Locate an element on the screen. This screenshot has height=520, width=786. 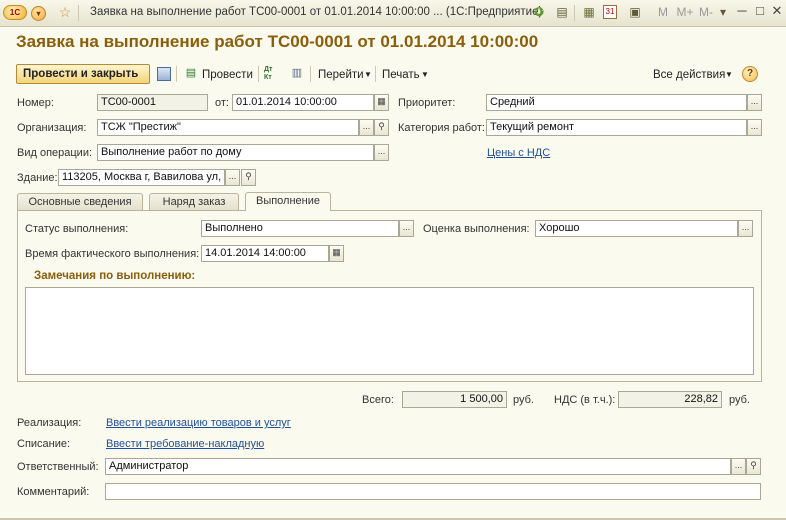
post-and-close-button: Провести и закрыть is located at coordinates (83, 74).